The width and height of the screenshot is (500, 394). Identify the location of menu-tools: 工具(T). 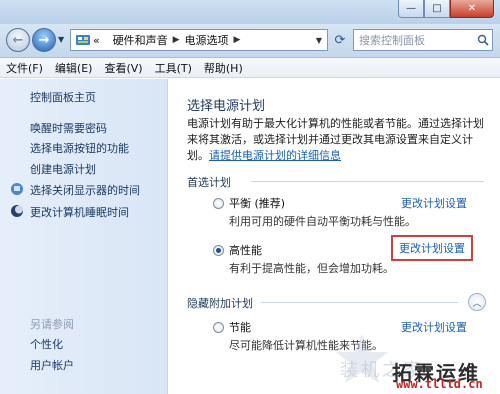
(173, 68).